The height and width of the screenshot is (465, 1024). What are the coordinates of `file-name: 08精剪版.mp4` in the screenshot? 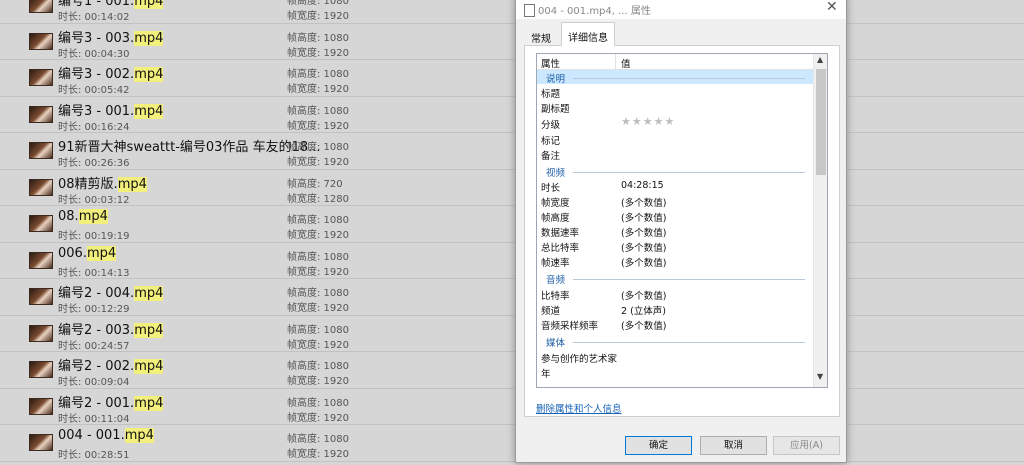 It's located at (102, 182).